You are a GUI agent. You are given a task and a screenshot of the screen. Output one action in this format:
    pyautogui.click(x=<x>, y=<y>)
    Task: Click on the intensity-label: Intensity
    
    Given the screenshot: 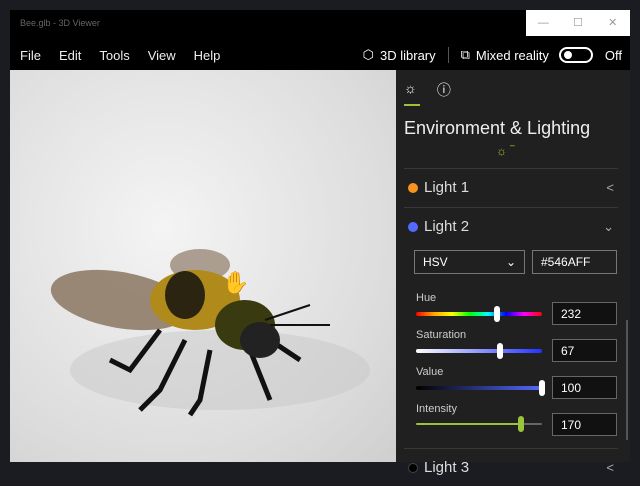 What is the action you would take?
    pyautogui.click(x=436, y=409)
    